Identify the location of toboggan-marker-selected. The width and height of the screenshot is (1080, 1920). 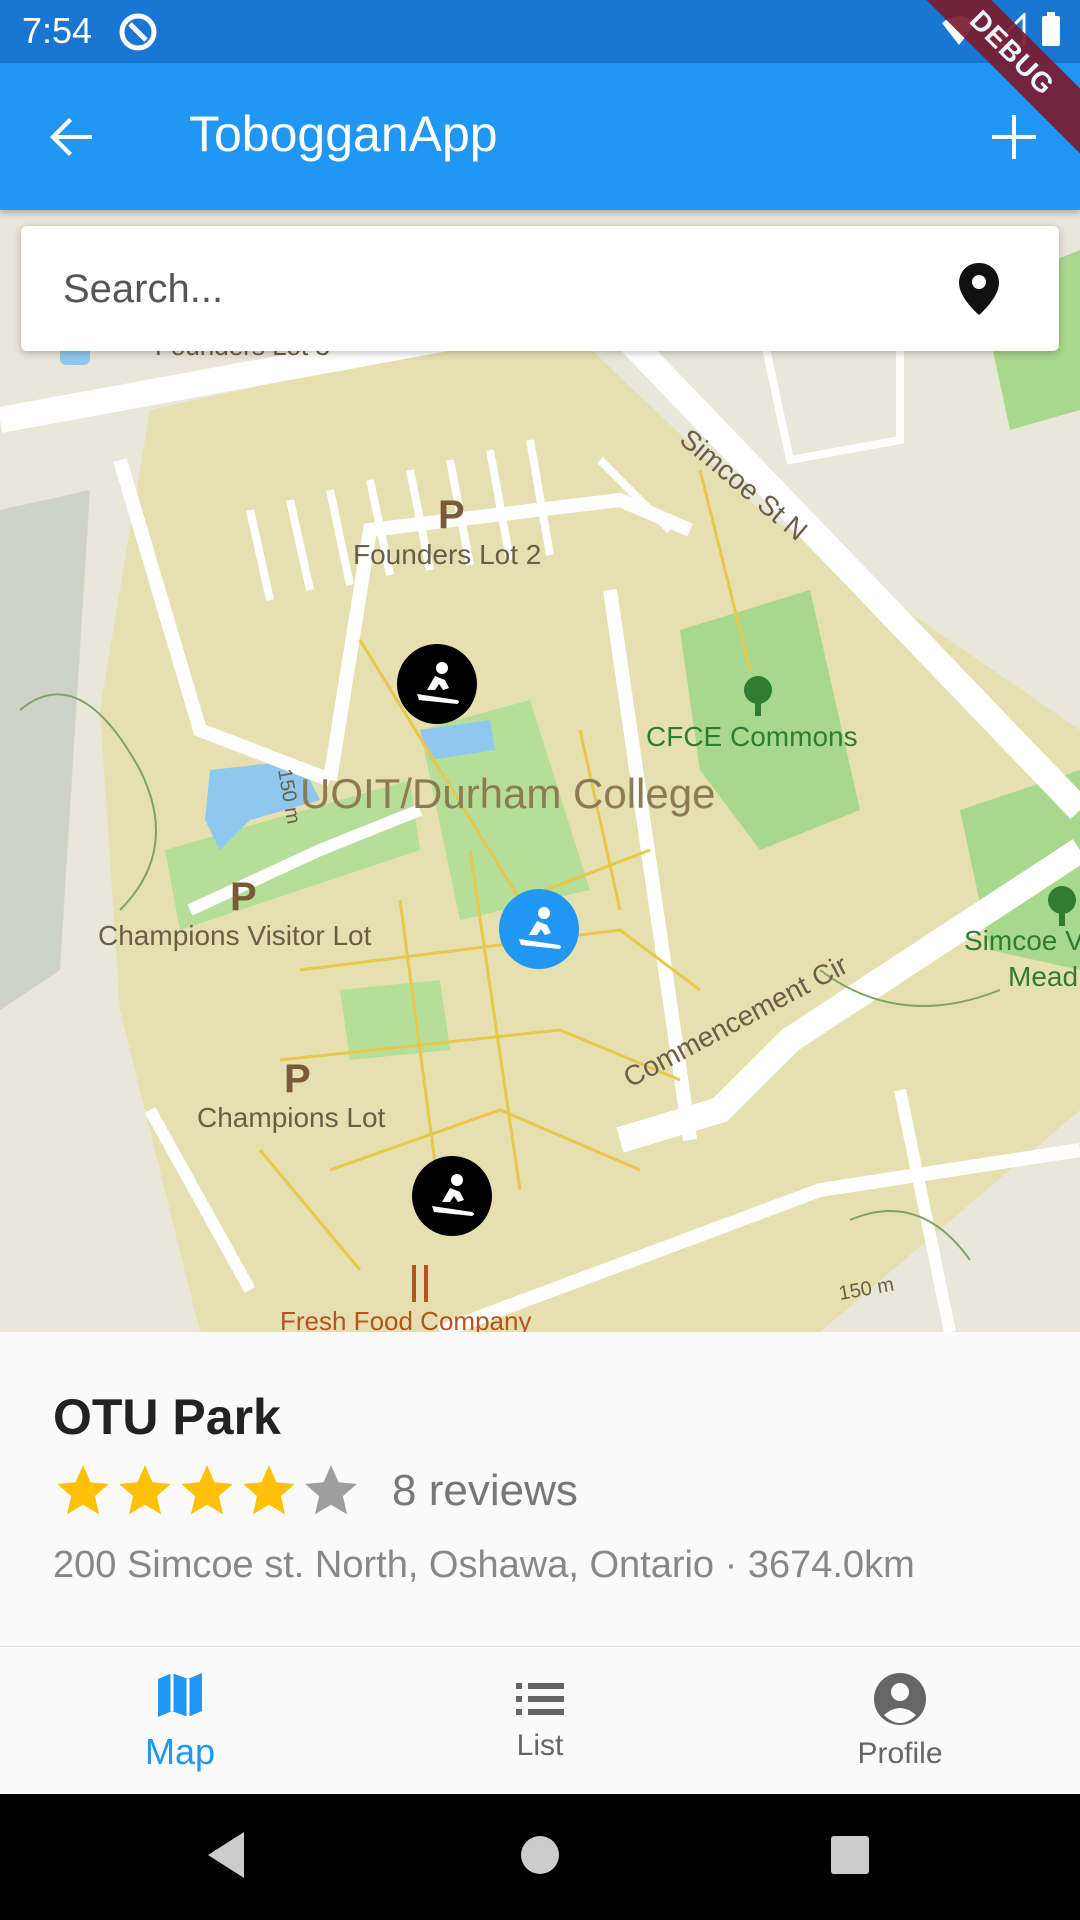
(539, 929).